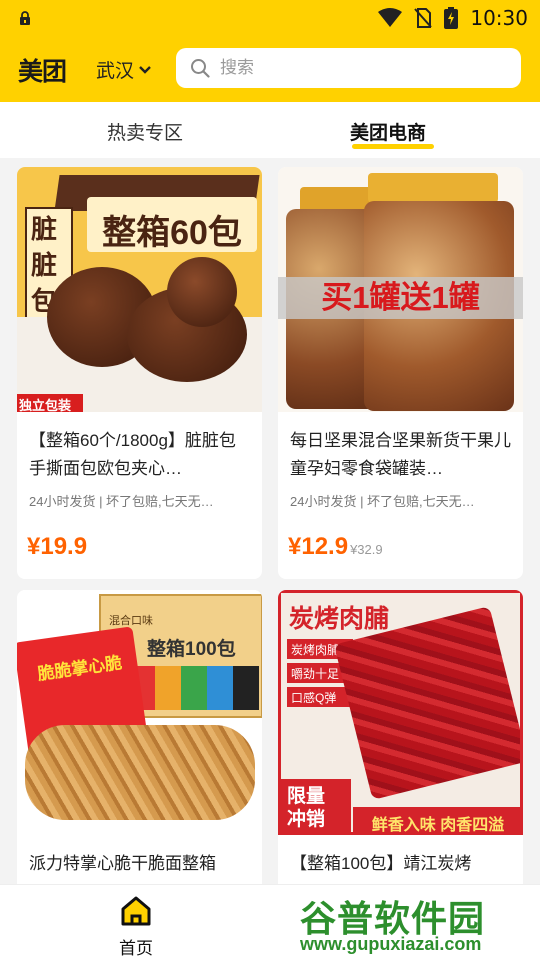 This screenshot has height=961, width=540. What do you see at coordinates (25, 18) in the screenshot?
I see `lock-icon` at bounding box center [25, 18].